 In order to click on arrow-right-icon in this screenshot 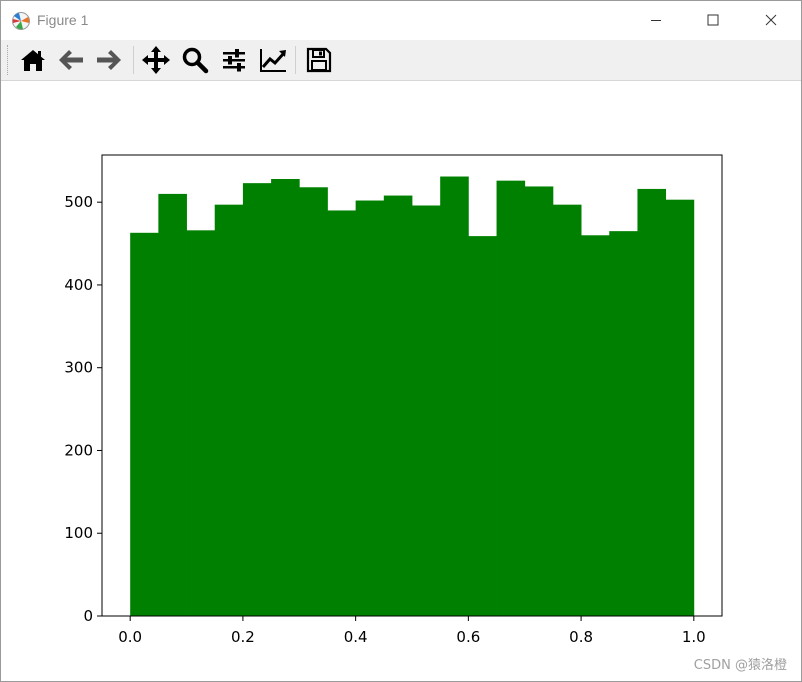, I will do `click(109, 60)`.